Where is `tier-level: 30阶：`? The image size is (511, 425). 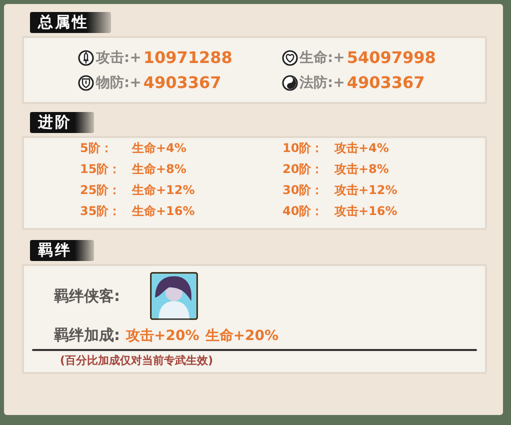
tier-level: 30阶： is located at coordinates (303, 190).